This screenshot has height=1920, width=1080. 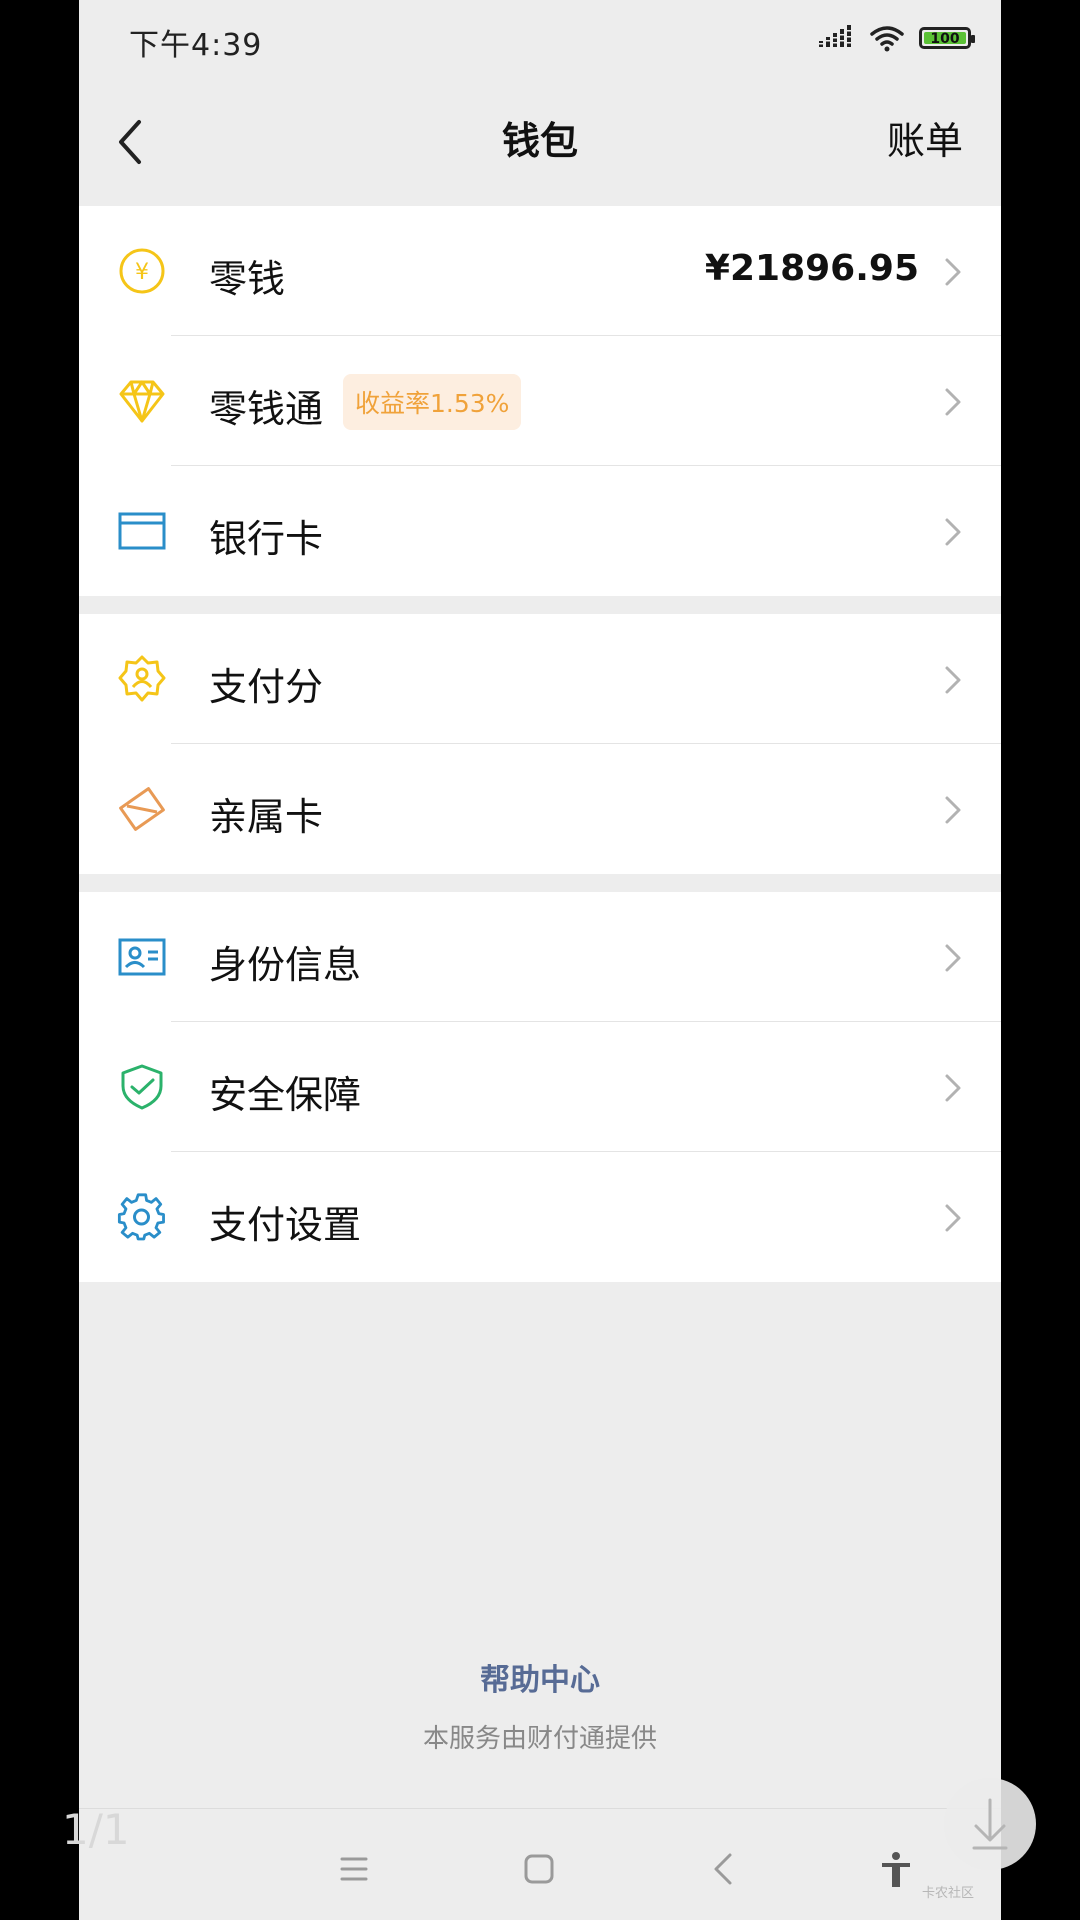 What do you see at coordinates (141, 1217) in the screenshot?
I see `gear-icon` at bounding box center [141, 1217].